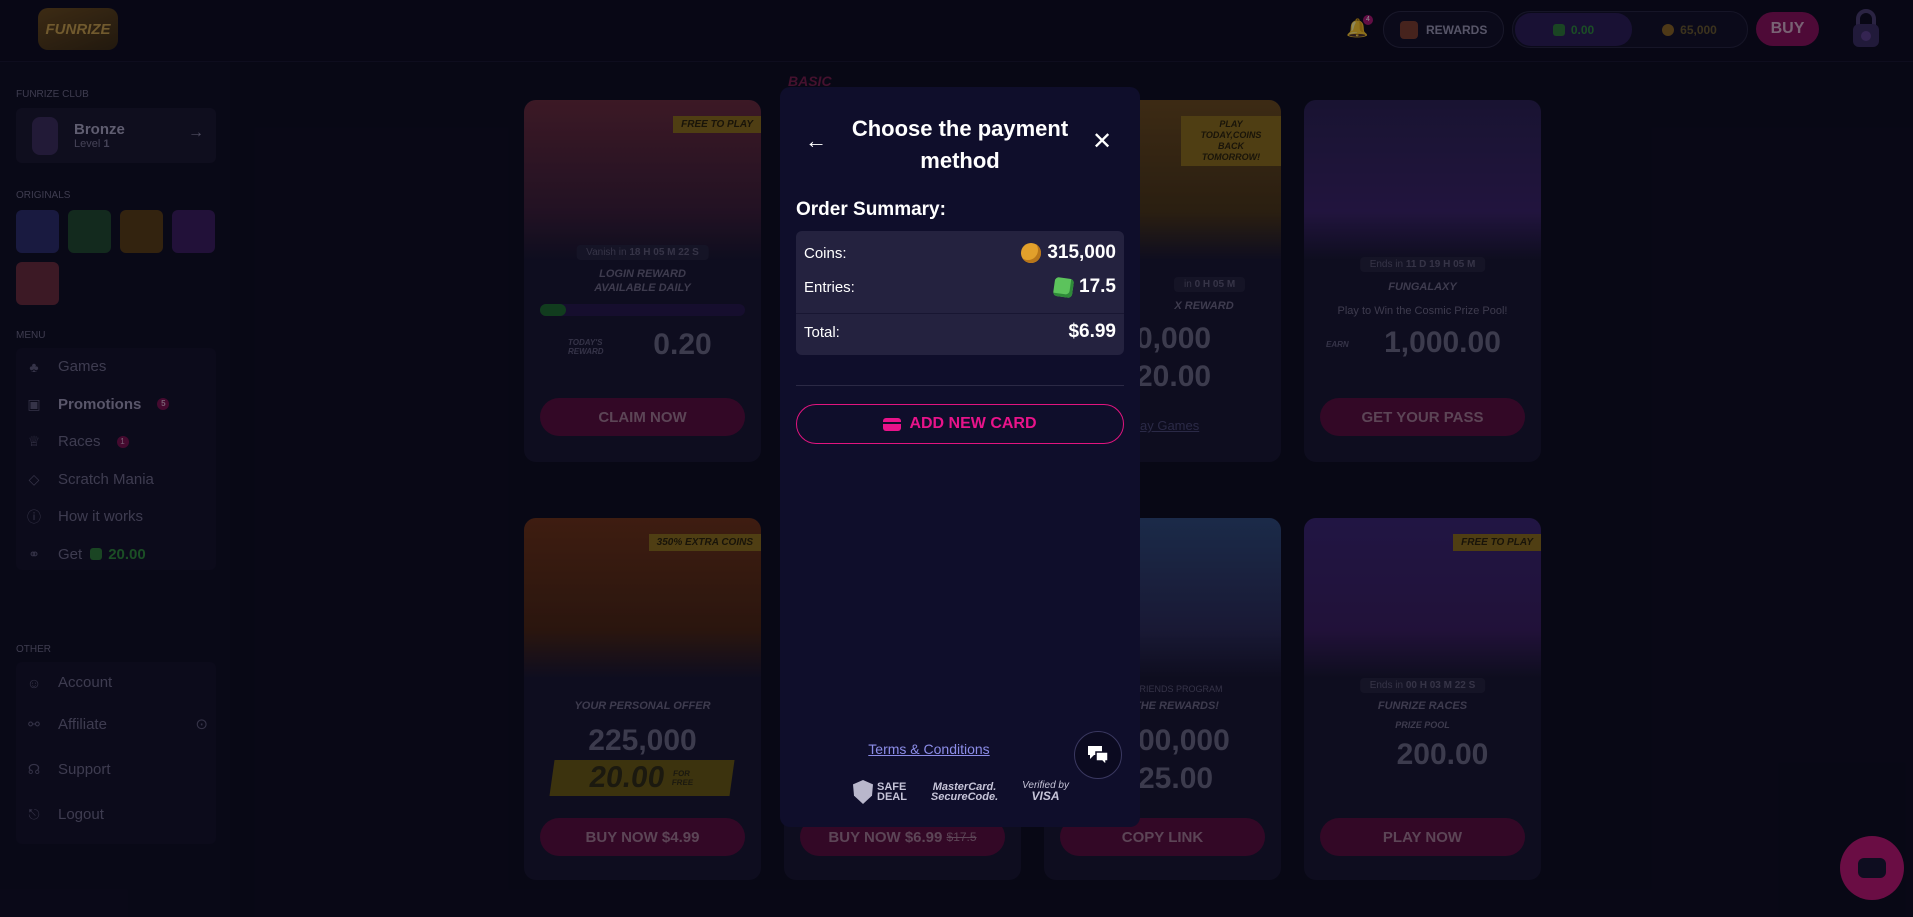  What do you see at coordinates (892, 797) in the screenshot?
I see `safe-line2: DEAL` at bounding box center [892, 797].